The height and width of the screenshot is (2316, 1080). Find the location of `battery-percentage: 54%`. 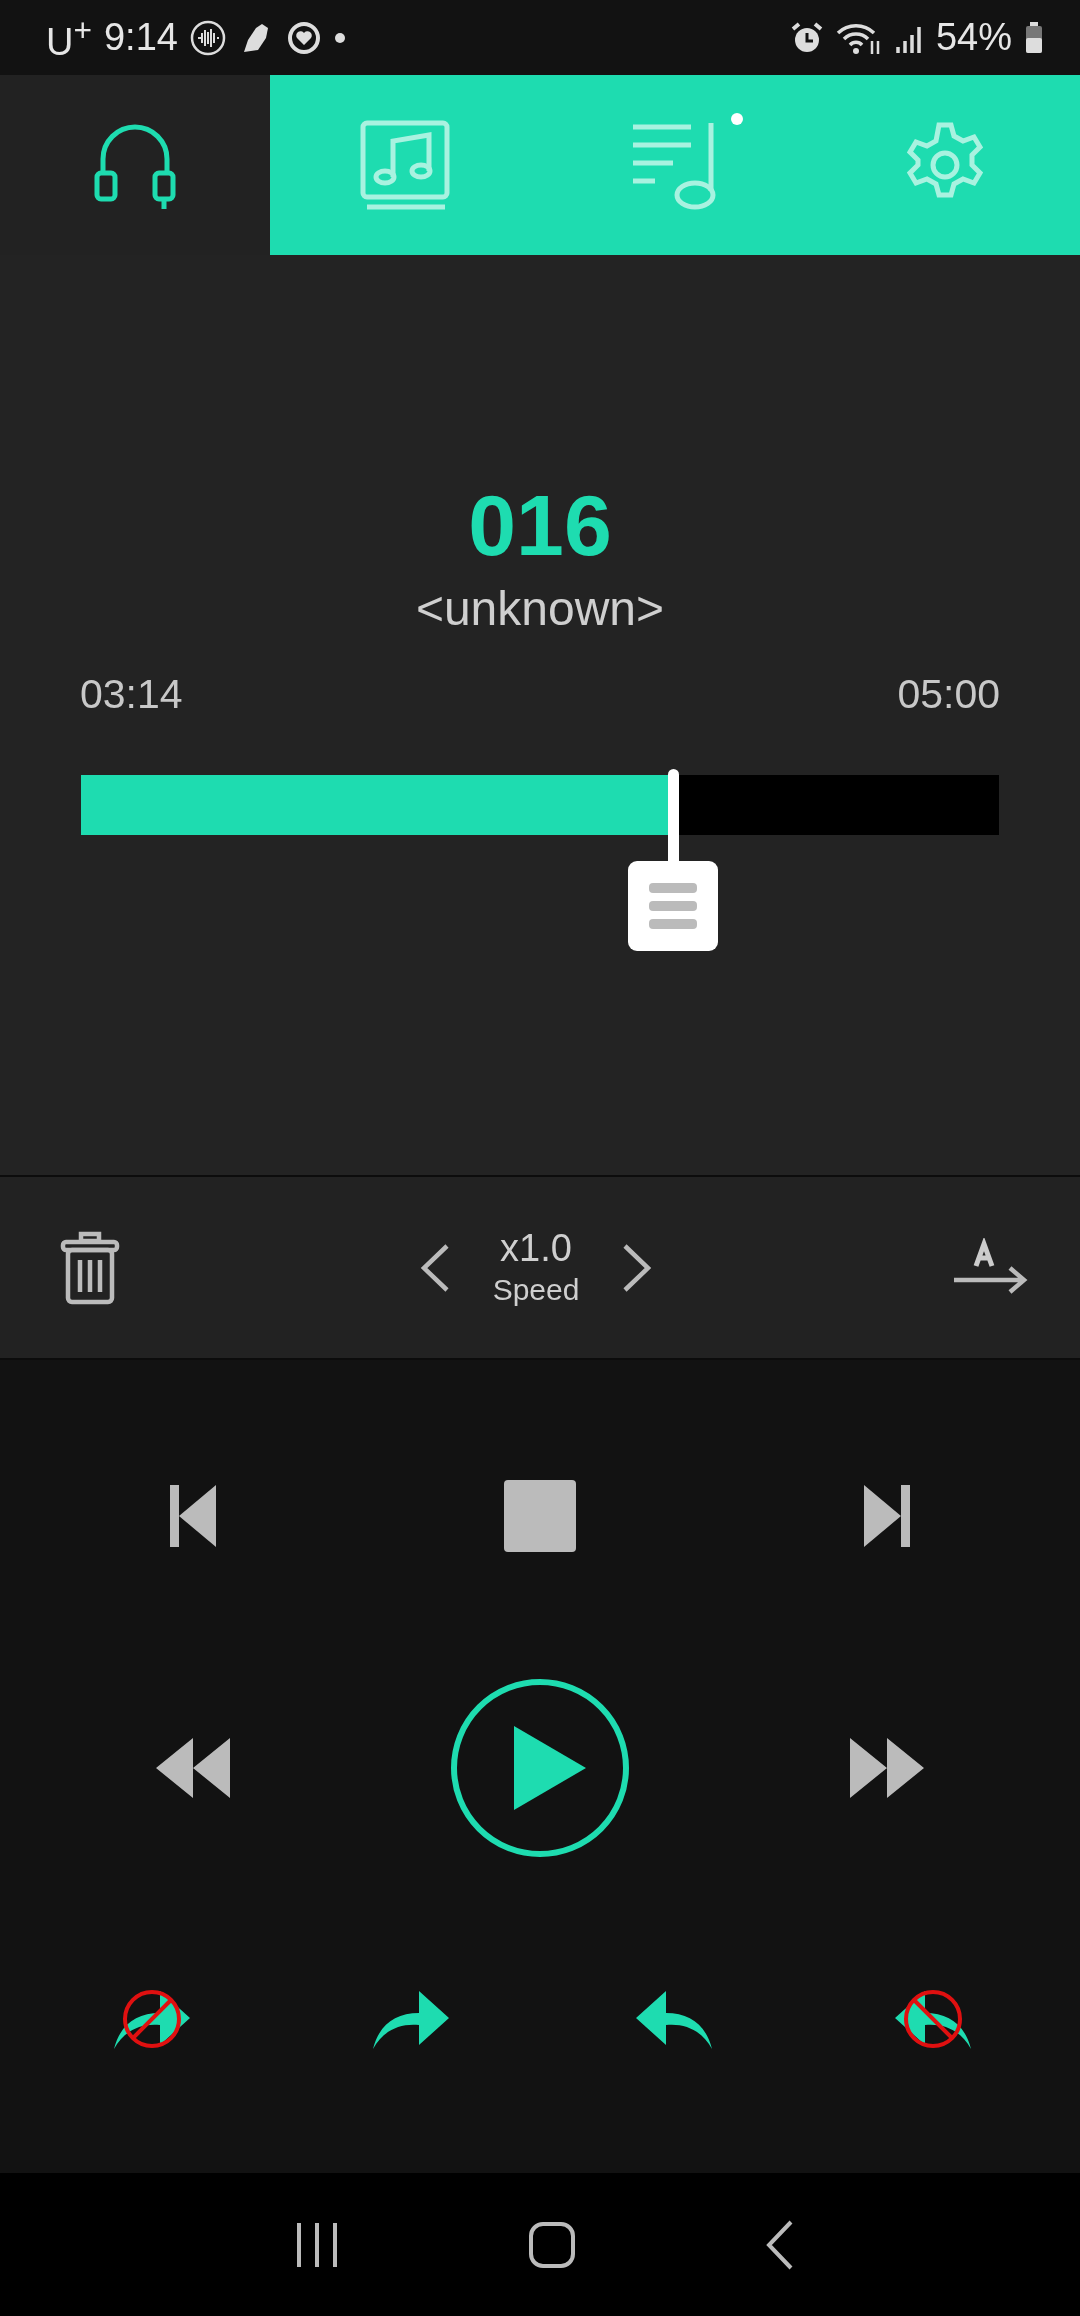

battery-percentage: 54% is located at coordinates (973, 37).